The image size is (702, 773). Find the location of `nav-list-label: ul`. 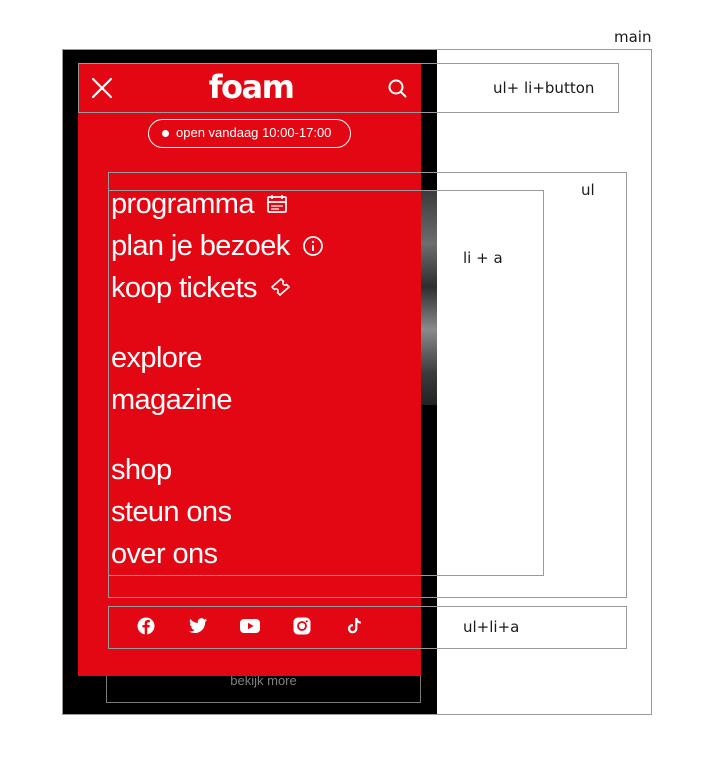

nav-list-label: ul is located at coordinates (588, 190).